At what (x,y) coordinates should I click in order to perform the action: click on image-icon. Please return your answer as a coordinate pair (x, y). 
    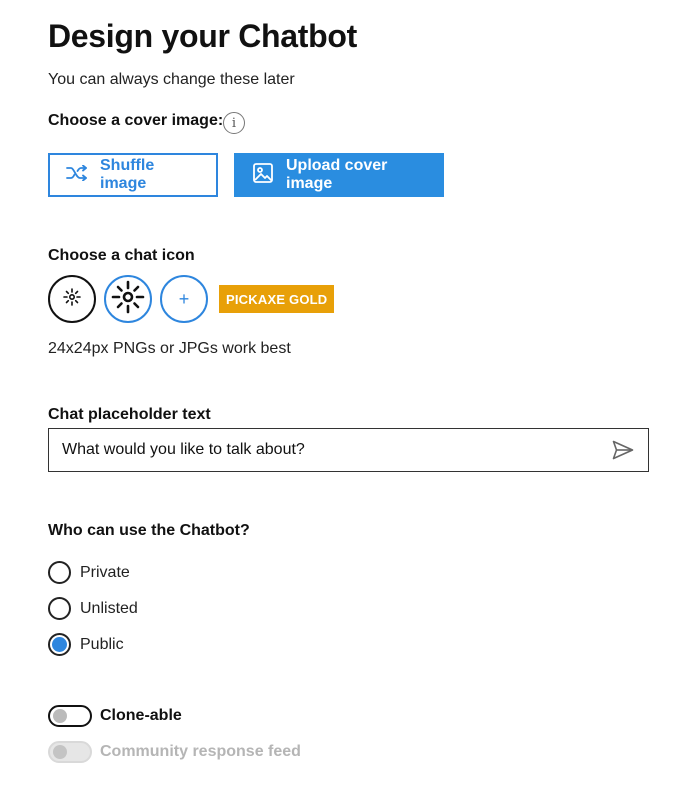
    Looking at the image, I should click on (263, 175).